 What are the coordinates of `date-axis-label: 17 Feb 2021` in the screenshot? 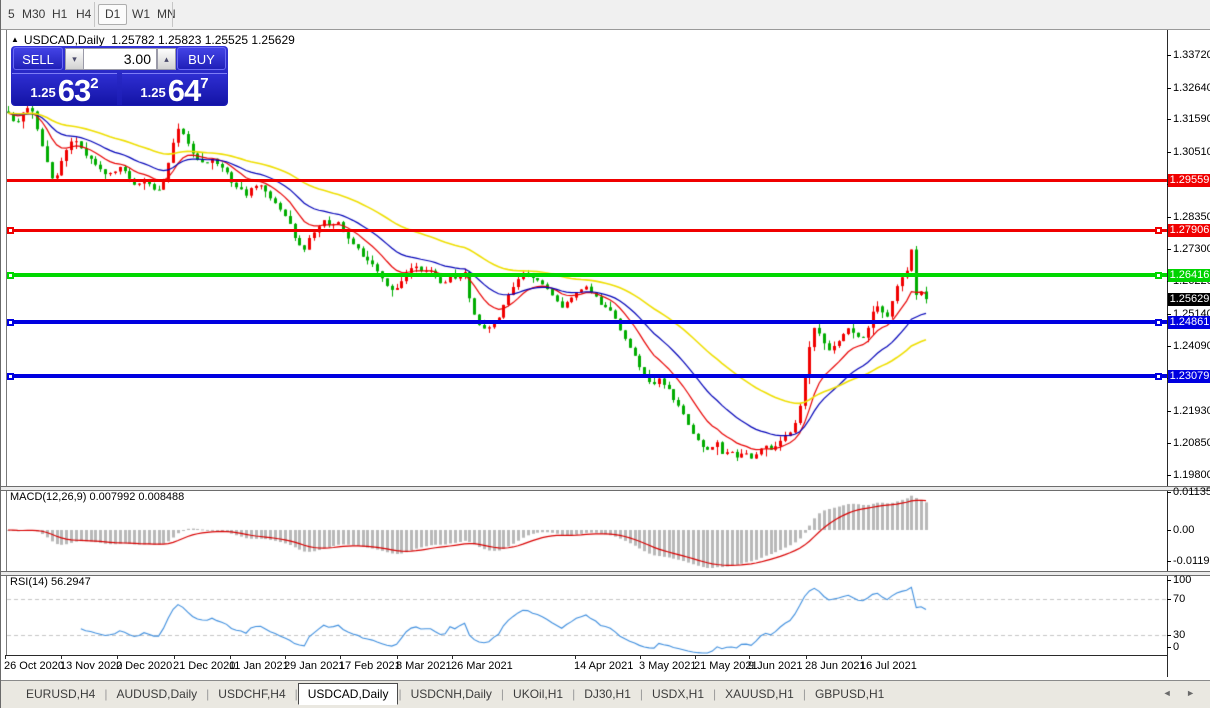 It's located at (370, 666).